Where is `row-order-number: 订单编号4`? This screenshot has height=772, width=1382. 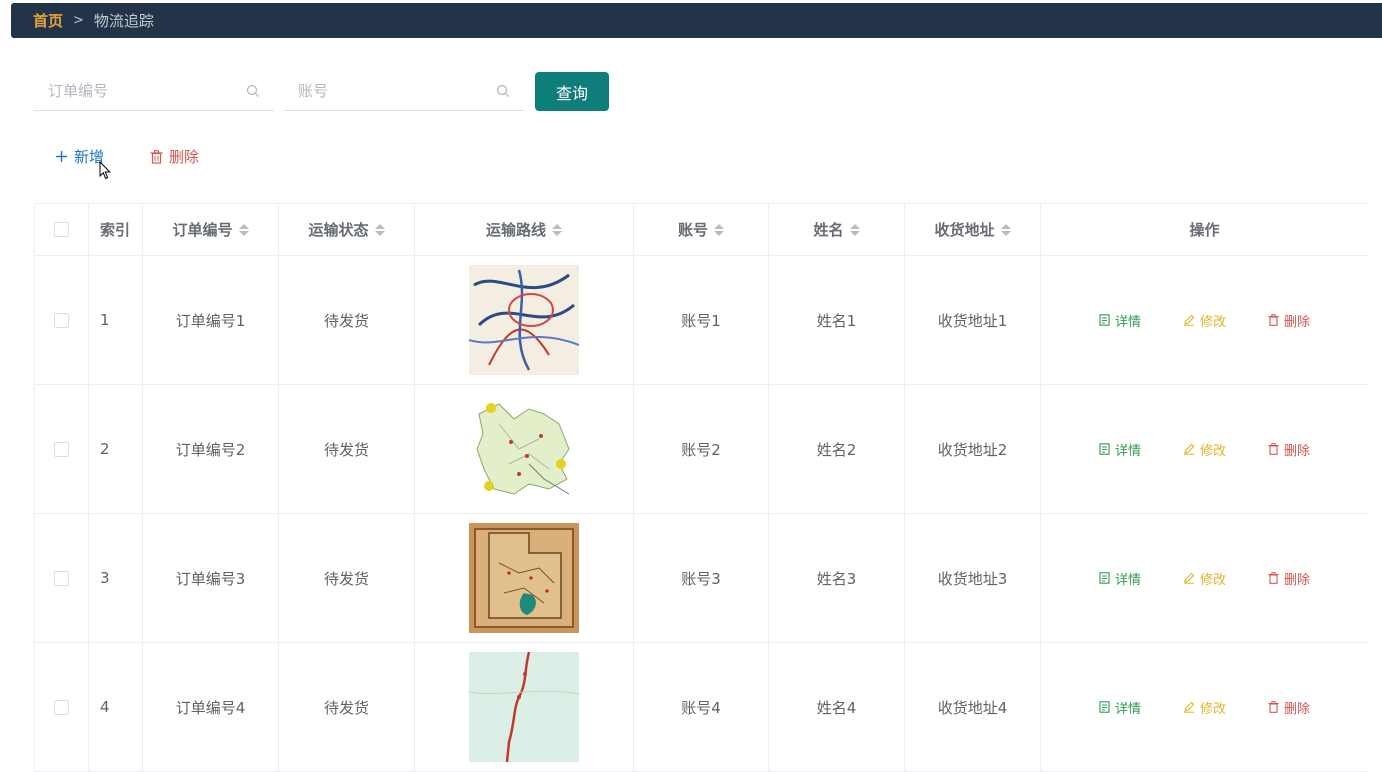
row-order-number: 订单编号4 is located at coordinates (211, 707).